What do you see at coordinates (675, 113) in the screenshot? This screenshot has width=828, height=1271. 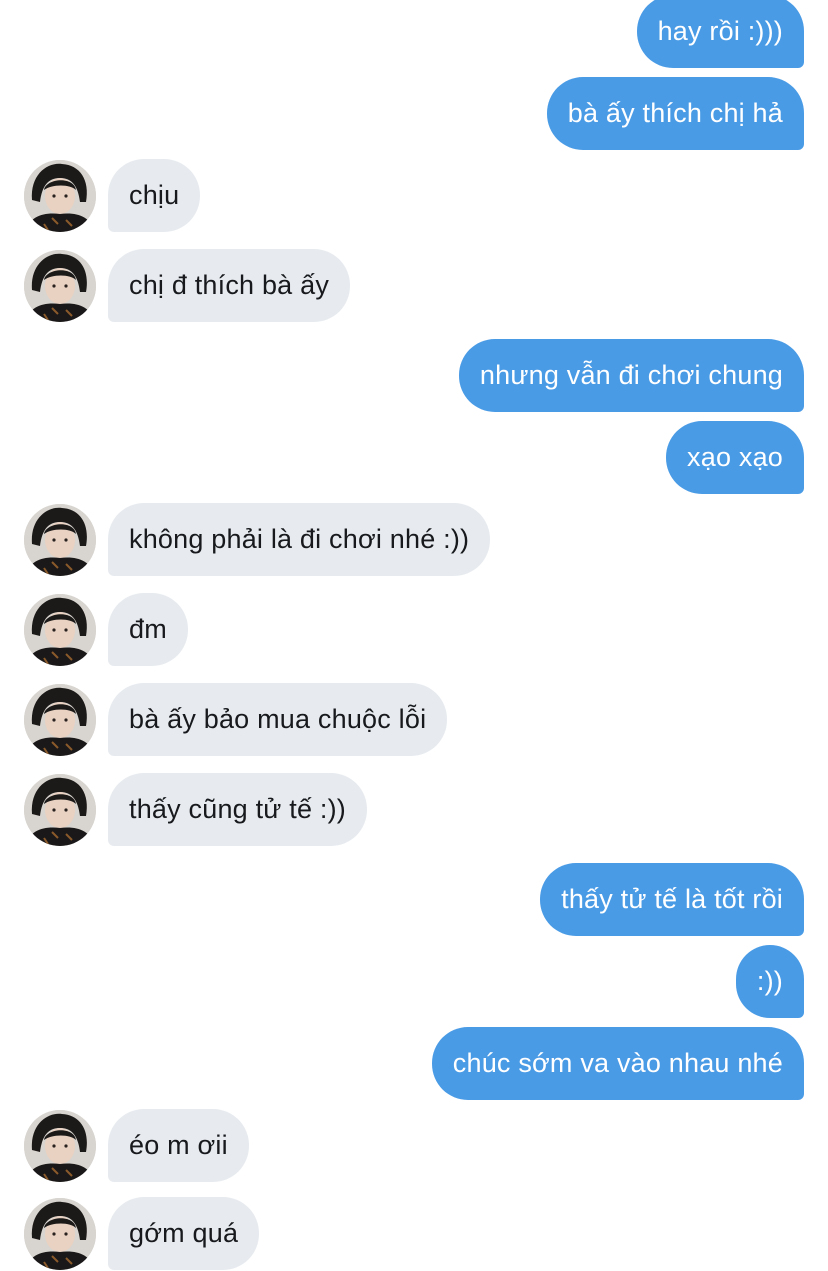 I see `outgoing-message: bà ấy thích chị hả` at bounding box center [675, 113].